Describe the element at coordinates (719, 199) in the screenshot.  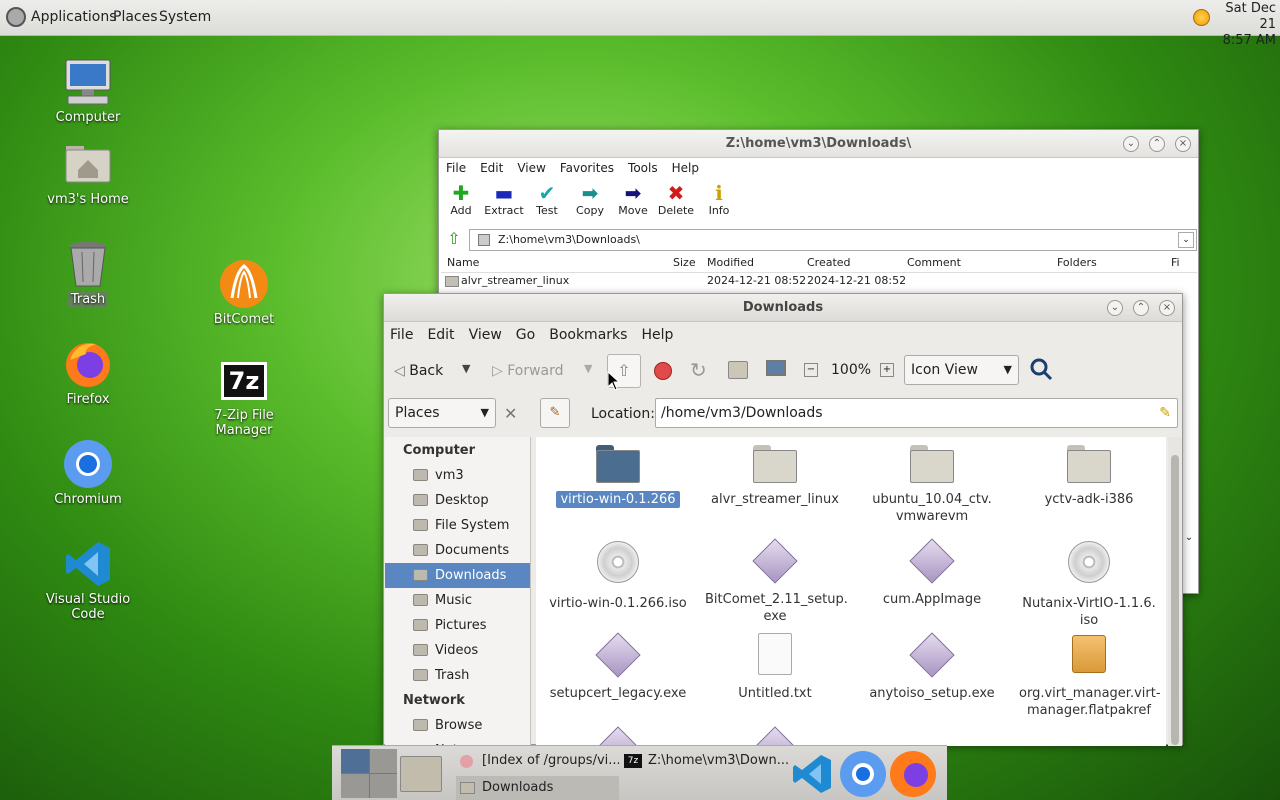
I see `toolbar-button-info: ℹ Info` at that location.